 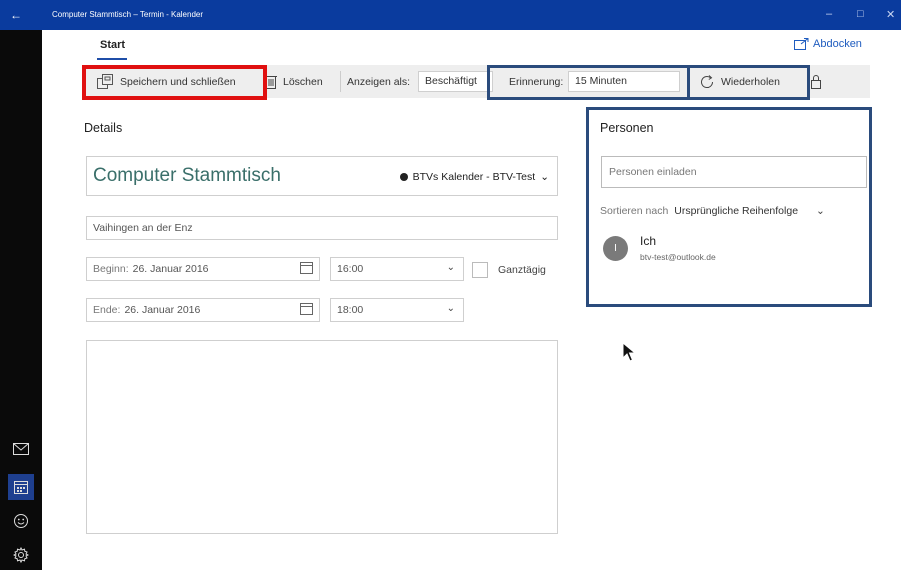 I want to click on attendee-name: Ich, so click(x=648, y=241).